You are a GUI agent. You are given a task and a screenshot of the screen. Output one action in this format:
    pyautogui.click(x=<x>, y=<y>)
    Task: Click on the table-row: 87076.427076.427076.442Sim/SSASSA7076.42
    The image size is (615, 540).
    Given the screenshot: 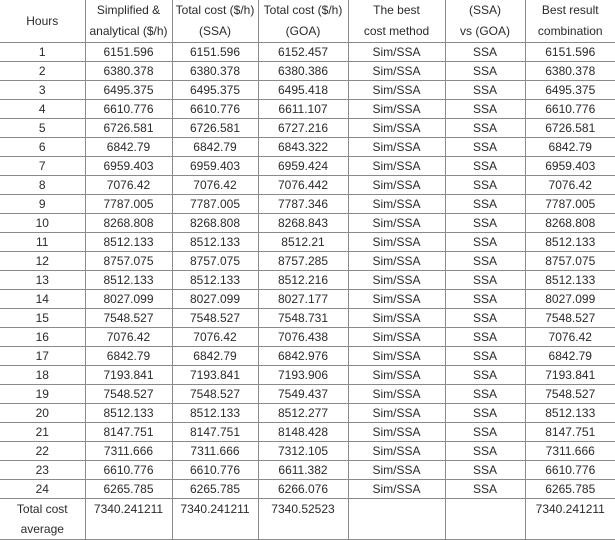 What is the action you would take?
    pyautogui.click(x=307, y=185)
    